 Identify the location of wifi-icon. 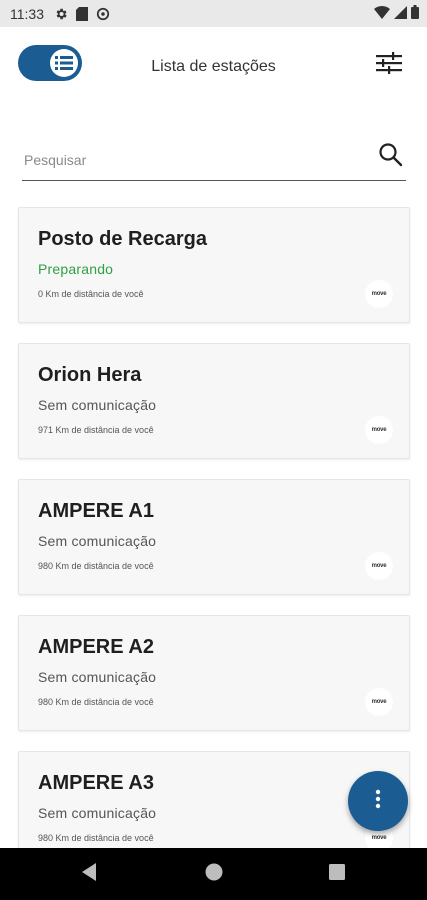
(382, 13).